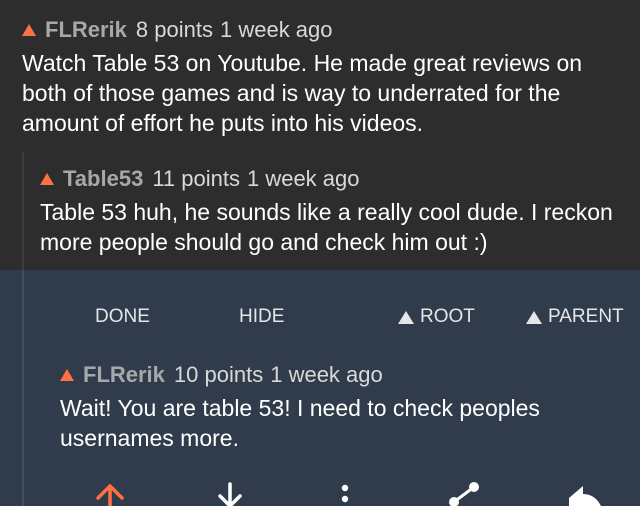 The image size is (640, 506). I want to click on hide-label: HIDE, so click(262, 316).